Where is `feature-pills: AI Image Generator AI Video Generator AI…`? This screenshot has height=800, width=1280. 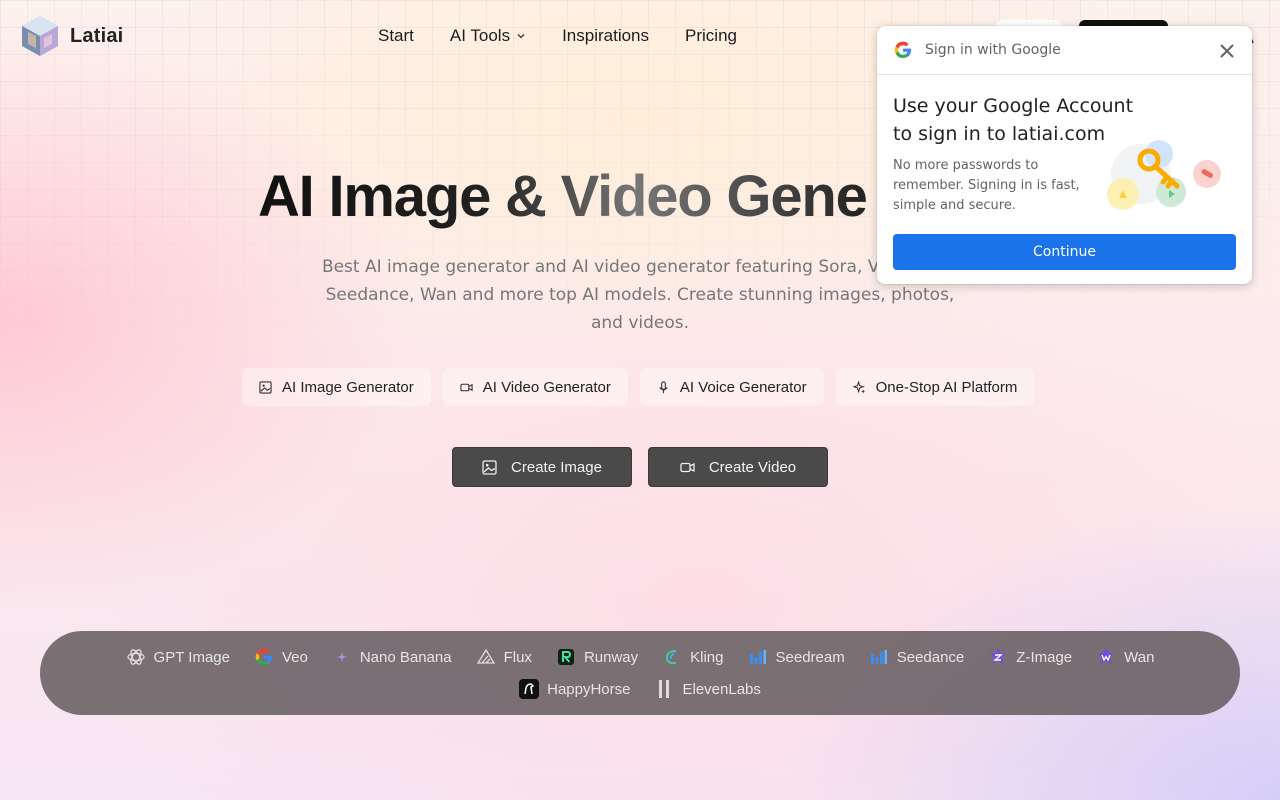
feature-pills: AI Image Generator AI Video Generator AI… is located at coordinates (638, 387).